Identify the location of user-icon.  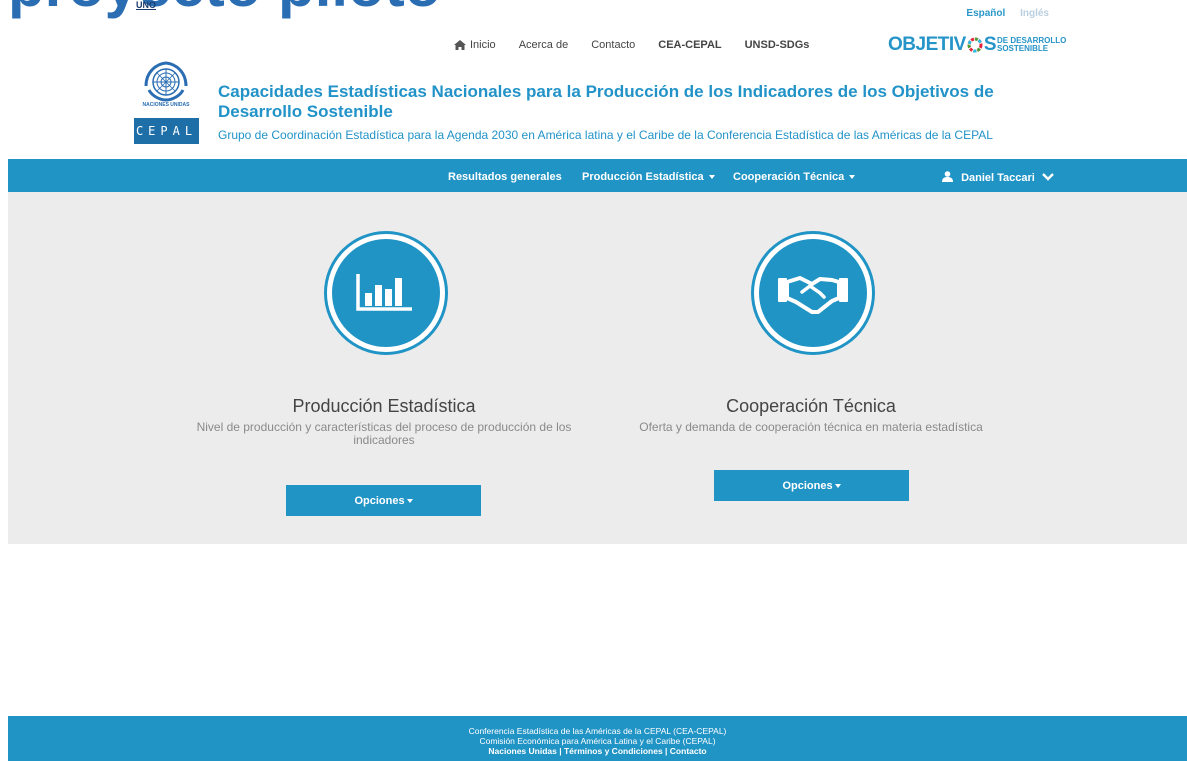
(947, 176).